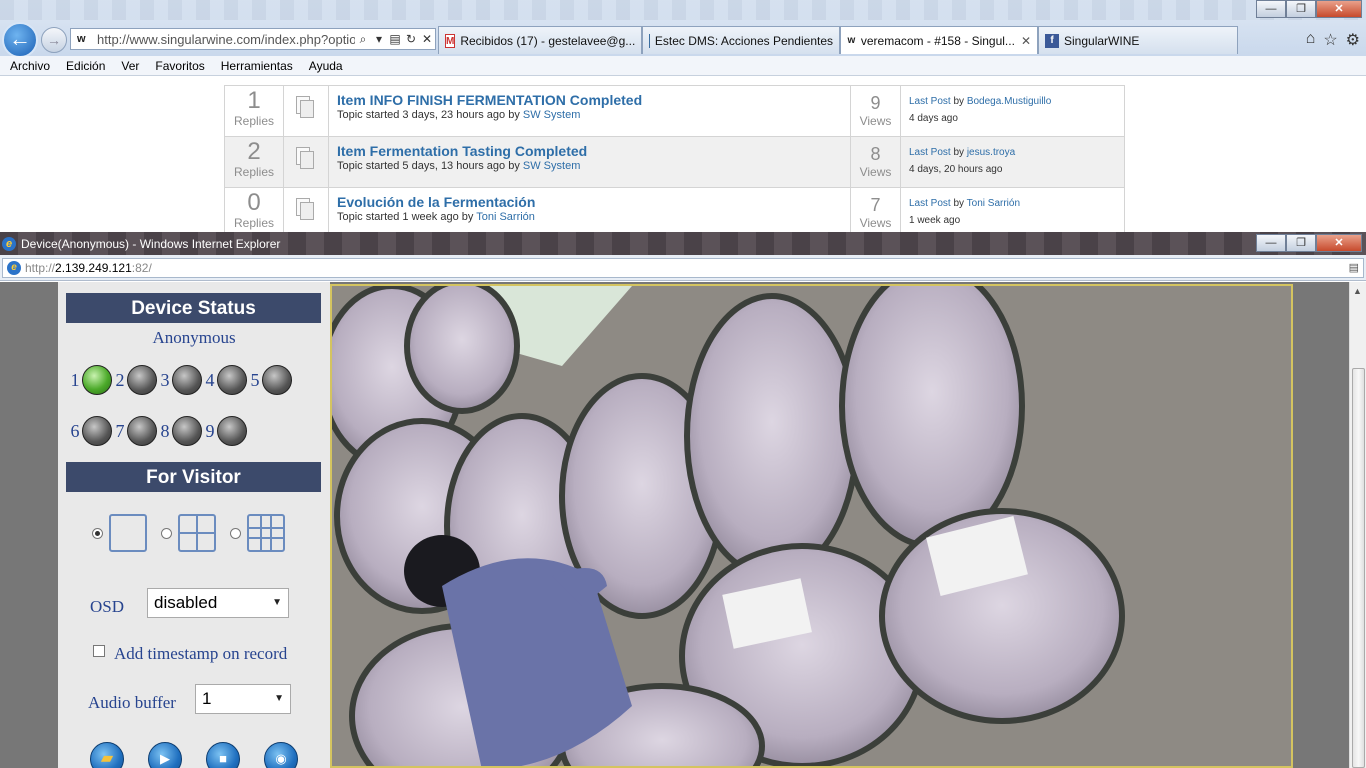 This screenshot has width=1366, height=768. What do you see at coordinates (257, 66) in the screenshot?
I see `menu-herramientas: Herramientas` at bounding box center [257, 66].